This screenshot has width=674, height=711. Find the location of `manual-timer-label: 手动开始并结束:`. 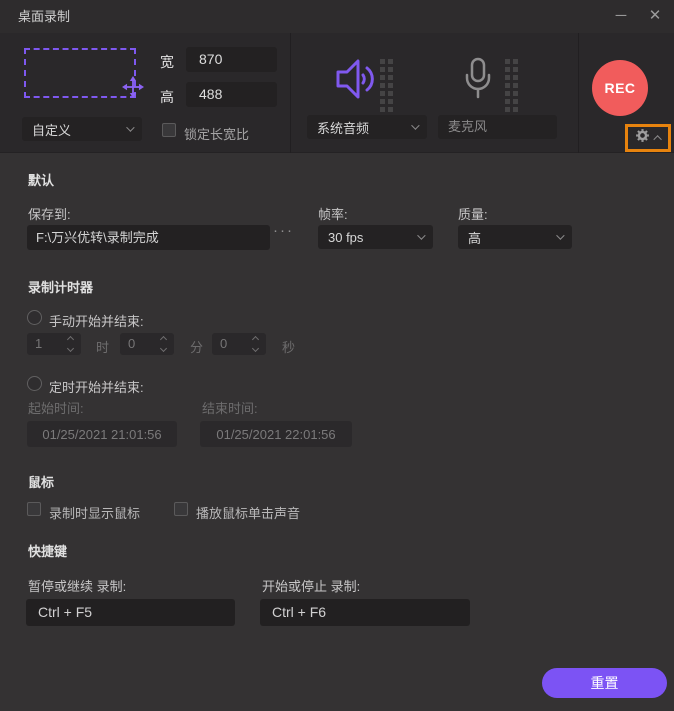

manual-timer-label: 手动开始并结束: is located at coordinates (96, 321).